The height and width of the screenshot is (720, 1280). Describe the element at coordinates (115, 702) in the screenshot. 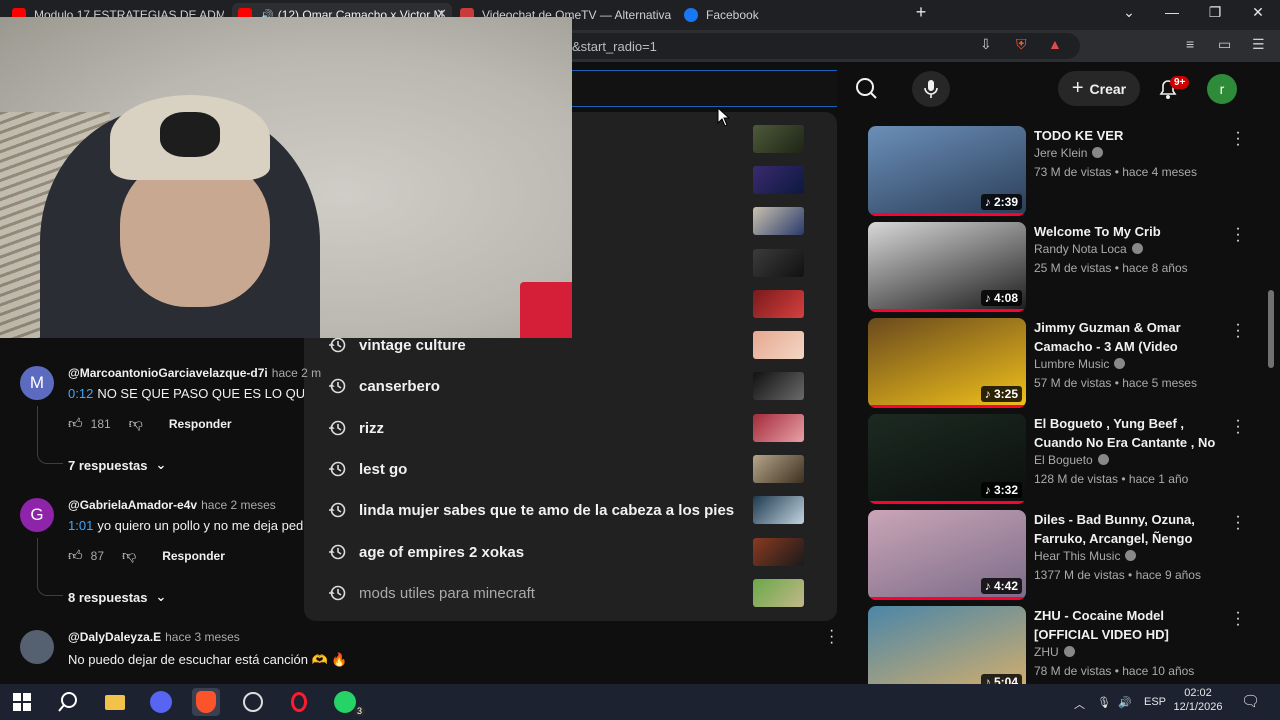

I see `file-explorer-icon` at that location.